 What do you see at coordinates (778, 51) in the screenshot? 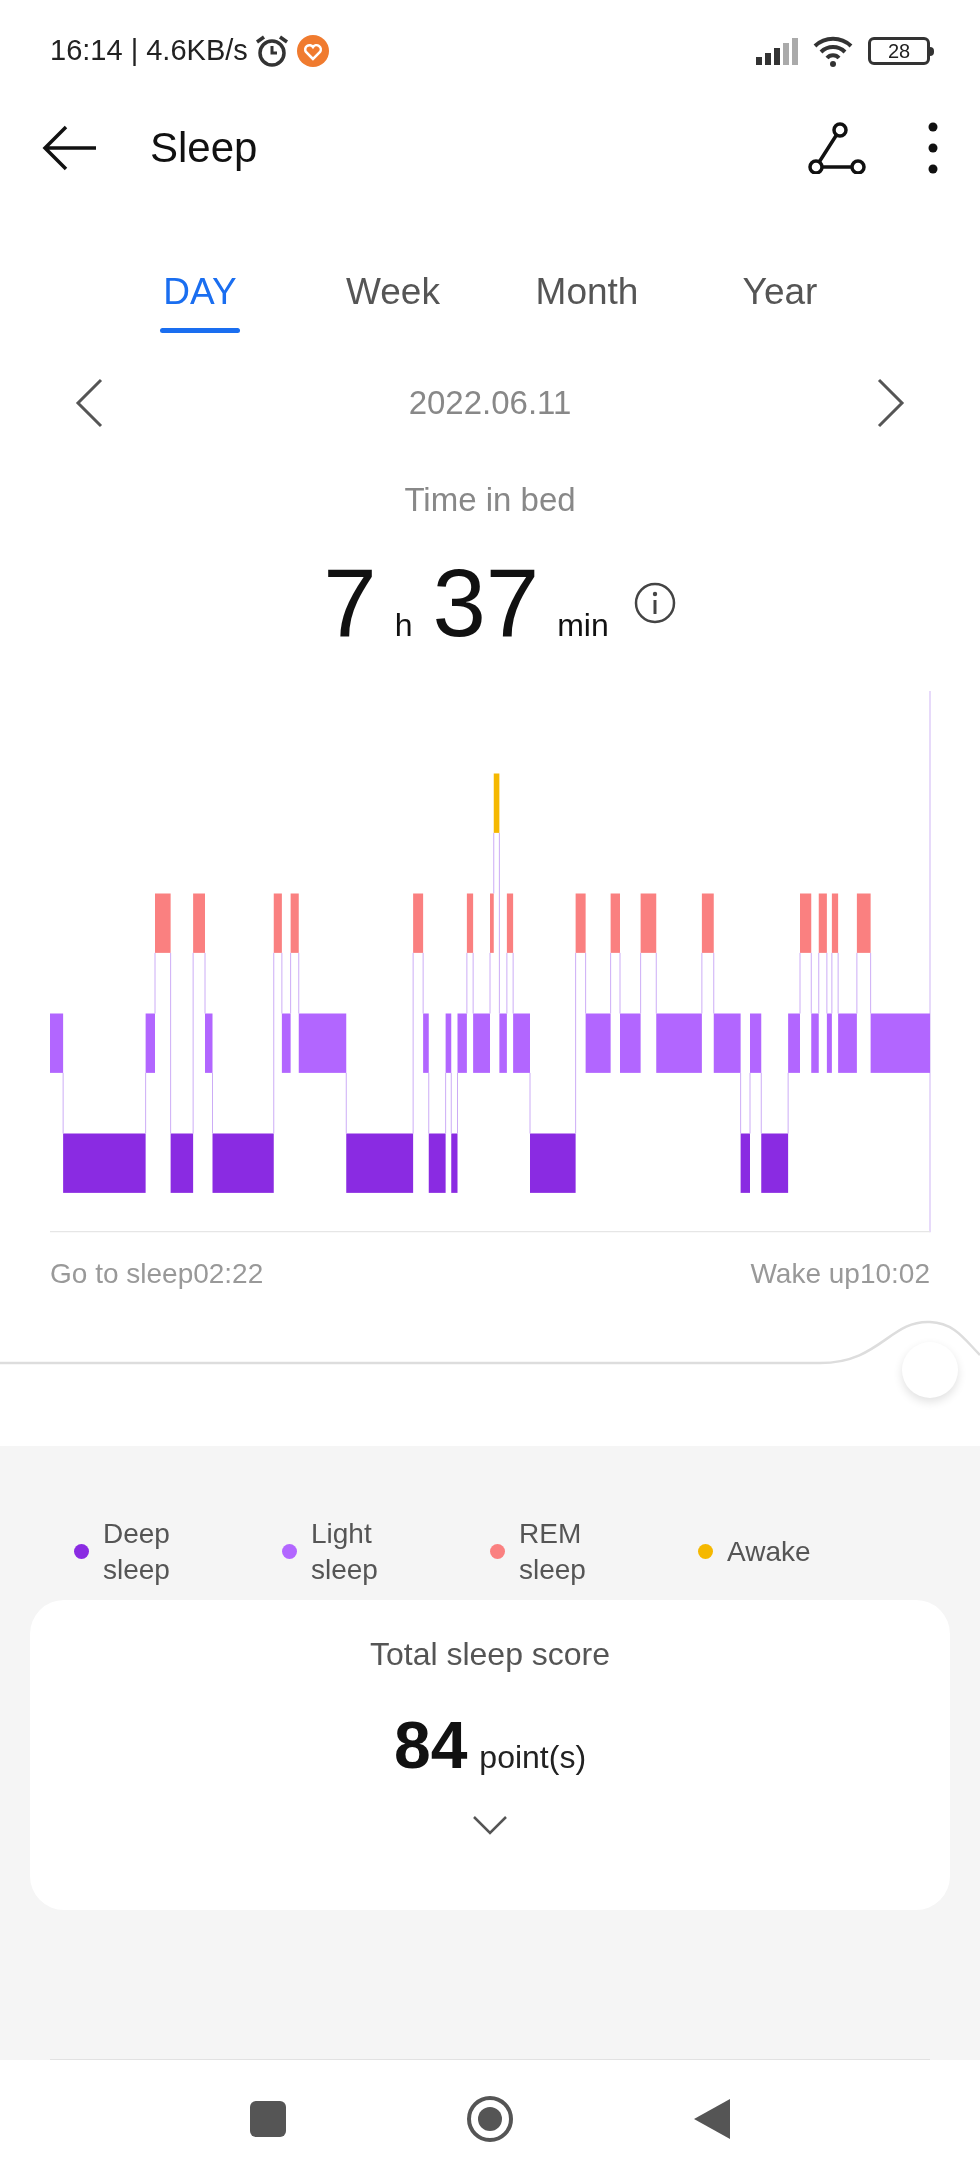
I see `signal-icon` at bounding box center [778, 51].